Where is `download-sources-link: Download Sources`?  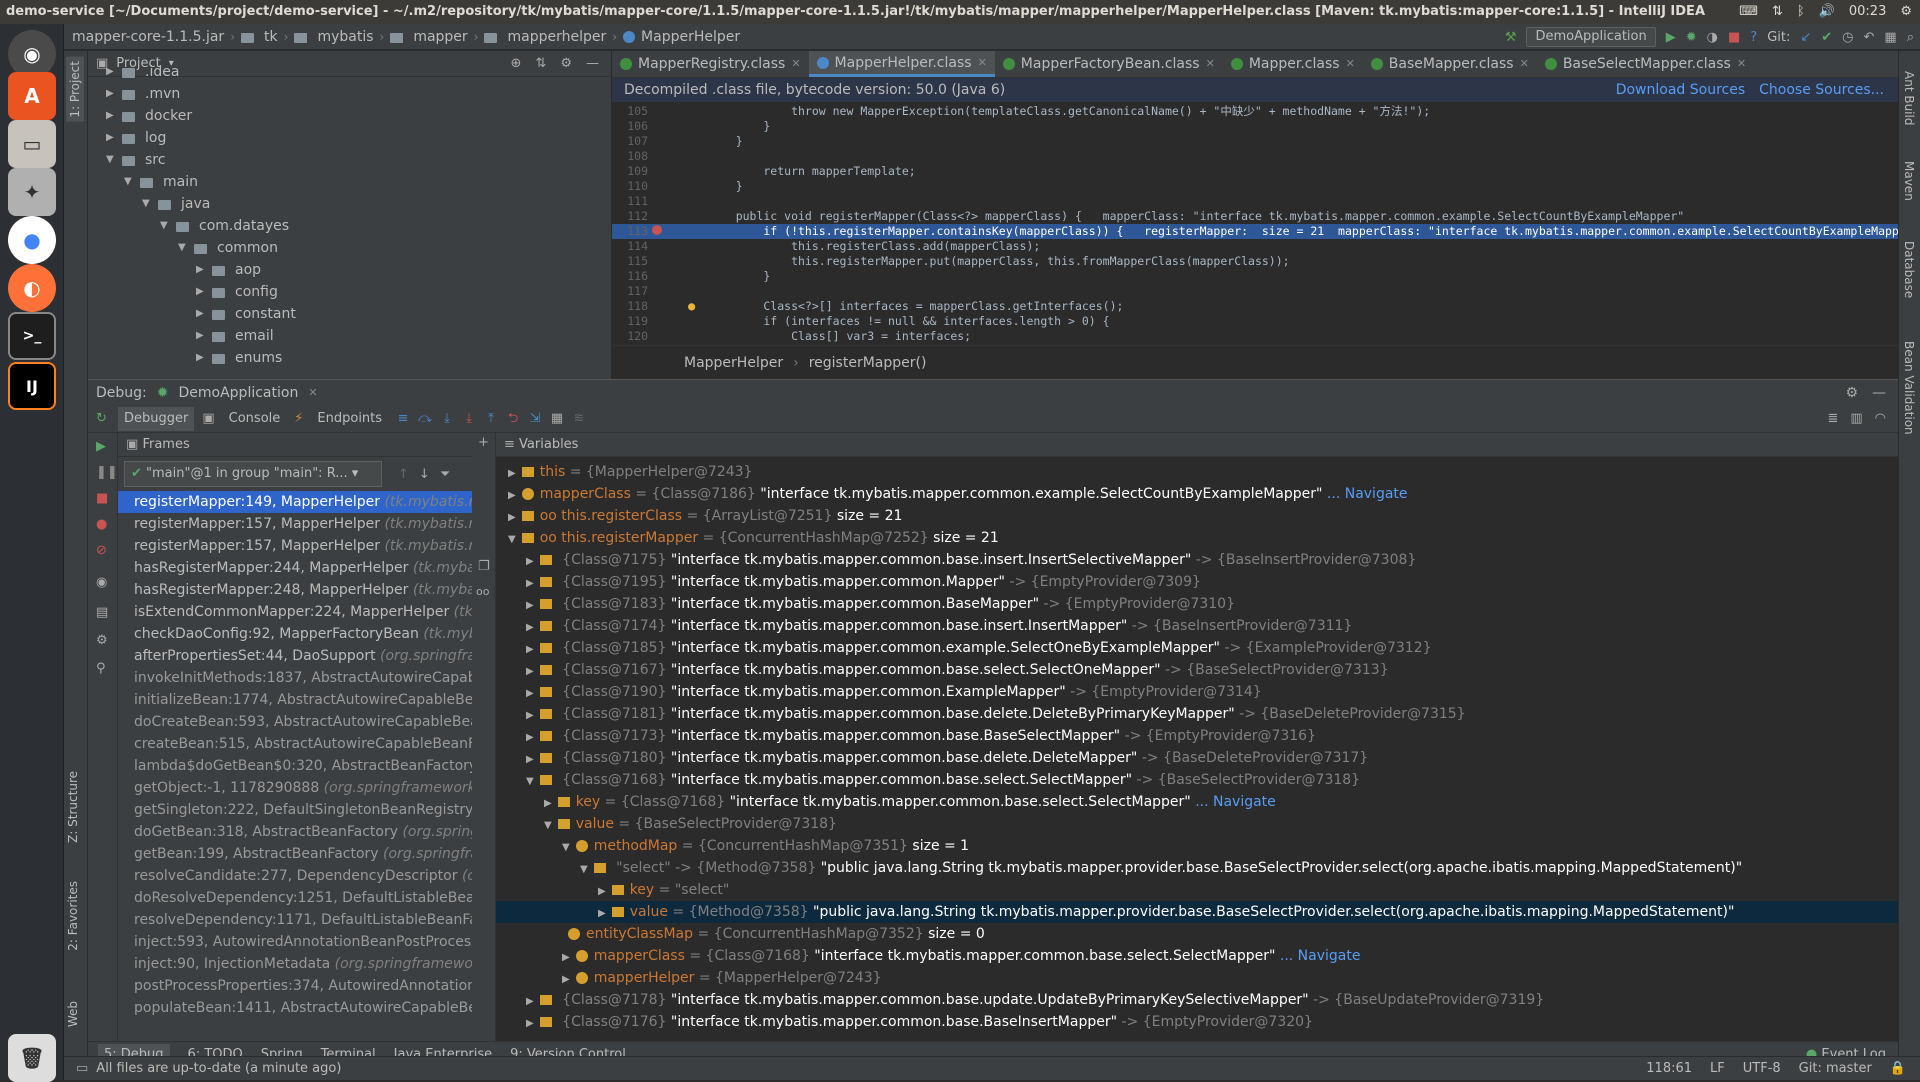
download-sources-link: Download Sources is located at coordinates (1680, 90).